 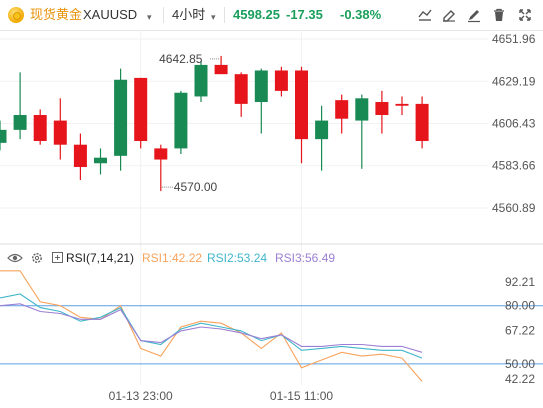 I want to click on symbol-code: XAUUSD, so click(x=110, y=15).